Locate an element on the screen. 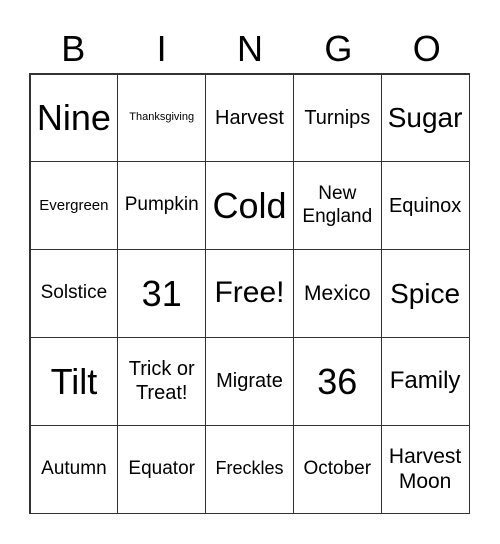 Image resolution: width=500 pixels, height=544 pixels. bingo-cell: Spice is located at coordinates (425, 293).